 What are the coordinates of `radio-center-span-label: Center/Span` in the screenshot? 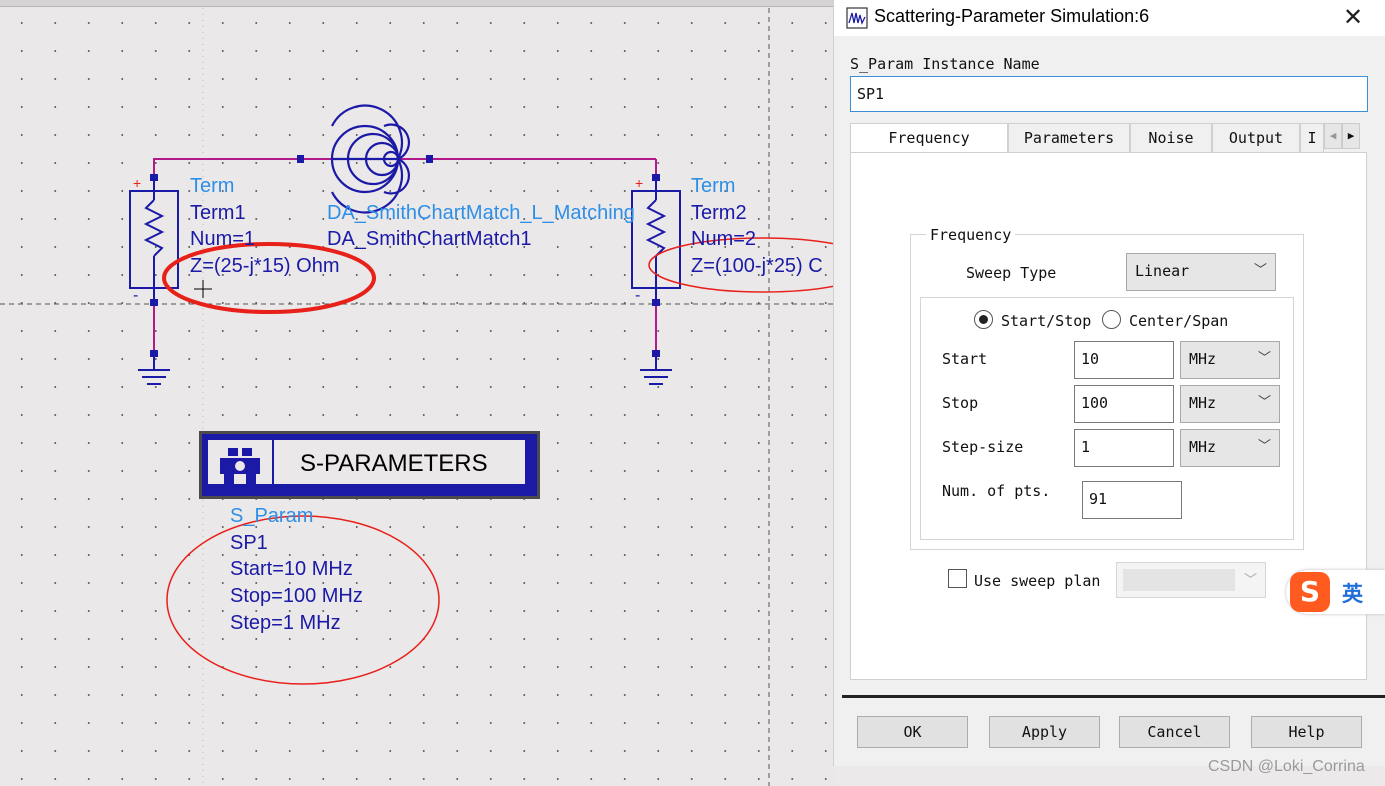 It's located at (1179, 321).